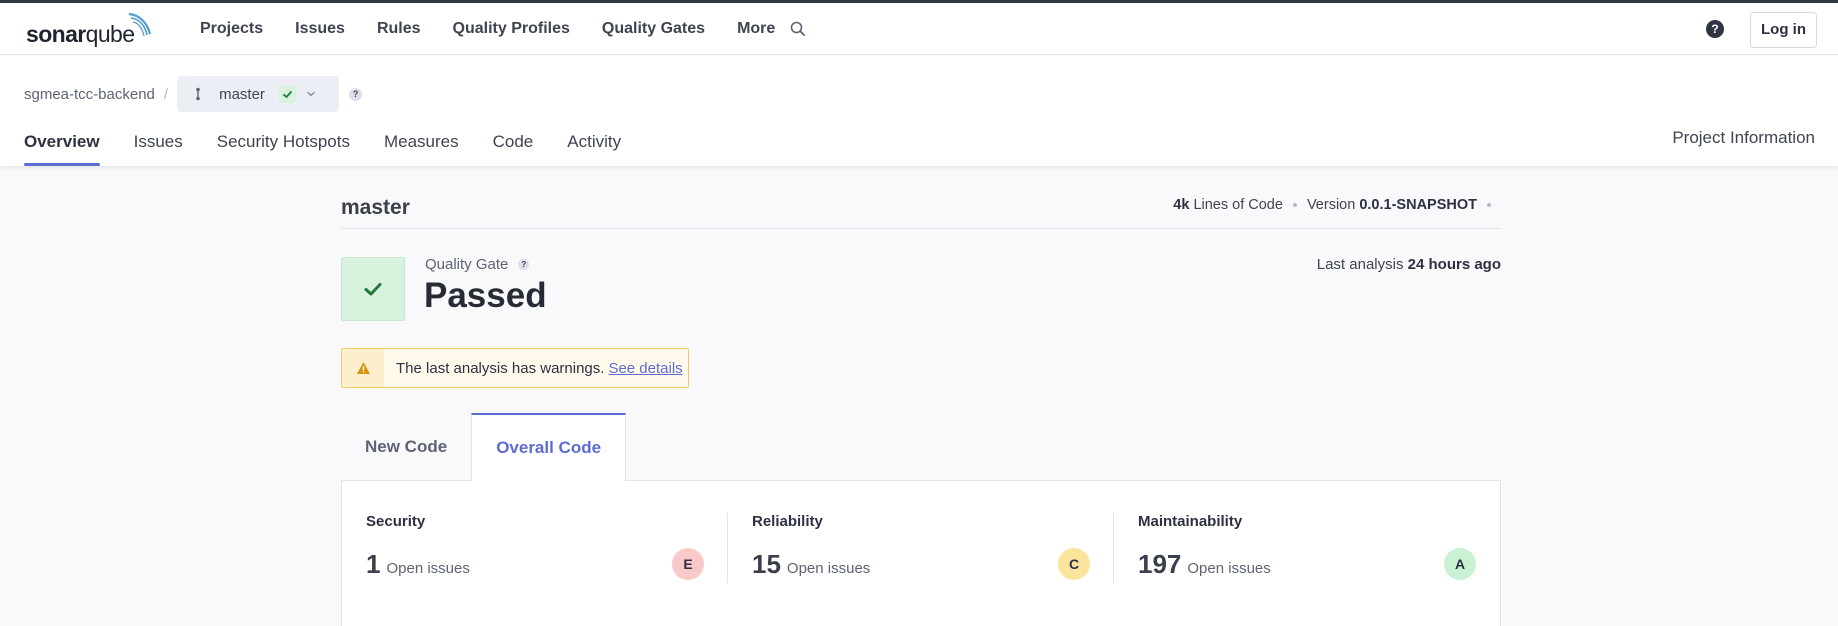 This screenshot has width=1838, height=626. Describe the element at coordinates (548, 546) in the screenshot. I see `security-metric: Security 1 Open issues E` at that location.